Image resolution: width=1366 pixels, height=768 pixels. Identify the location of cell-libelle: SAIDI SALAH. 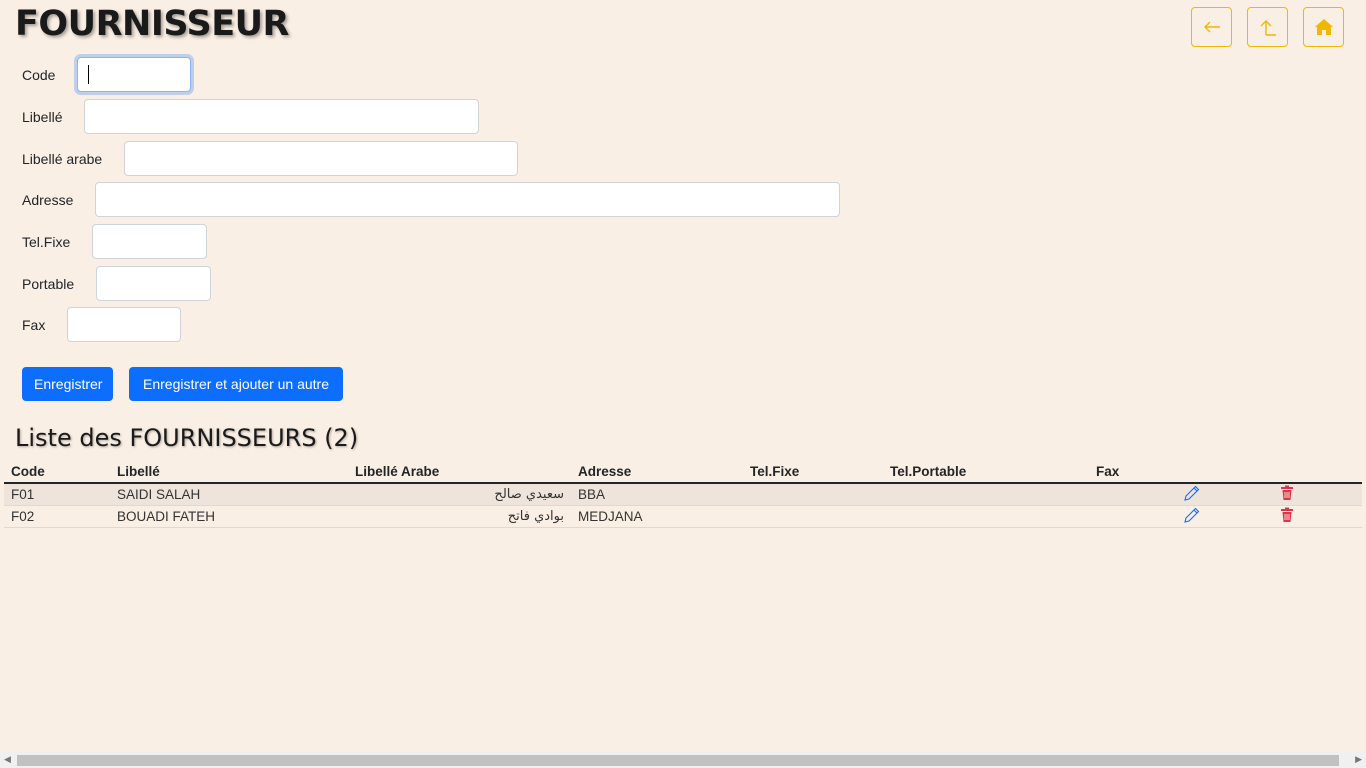
(229, 494).